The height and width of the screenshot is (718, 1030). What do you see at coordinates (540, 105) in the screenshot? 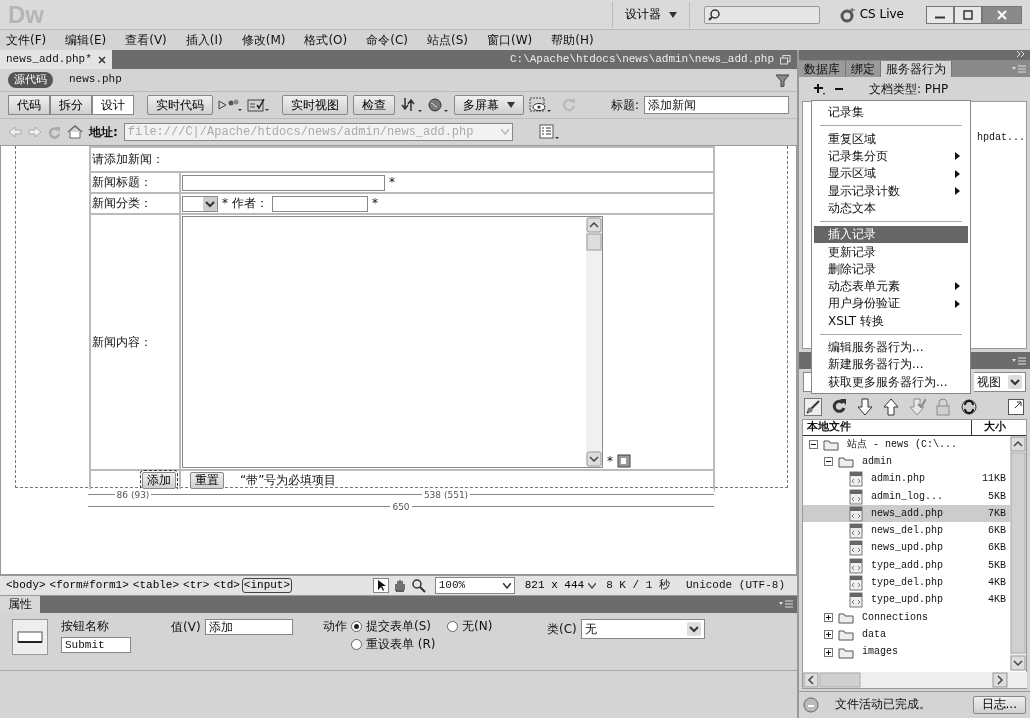
I see `eye-icon` at bounding box center [540, 105].